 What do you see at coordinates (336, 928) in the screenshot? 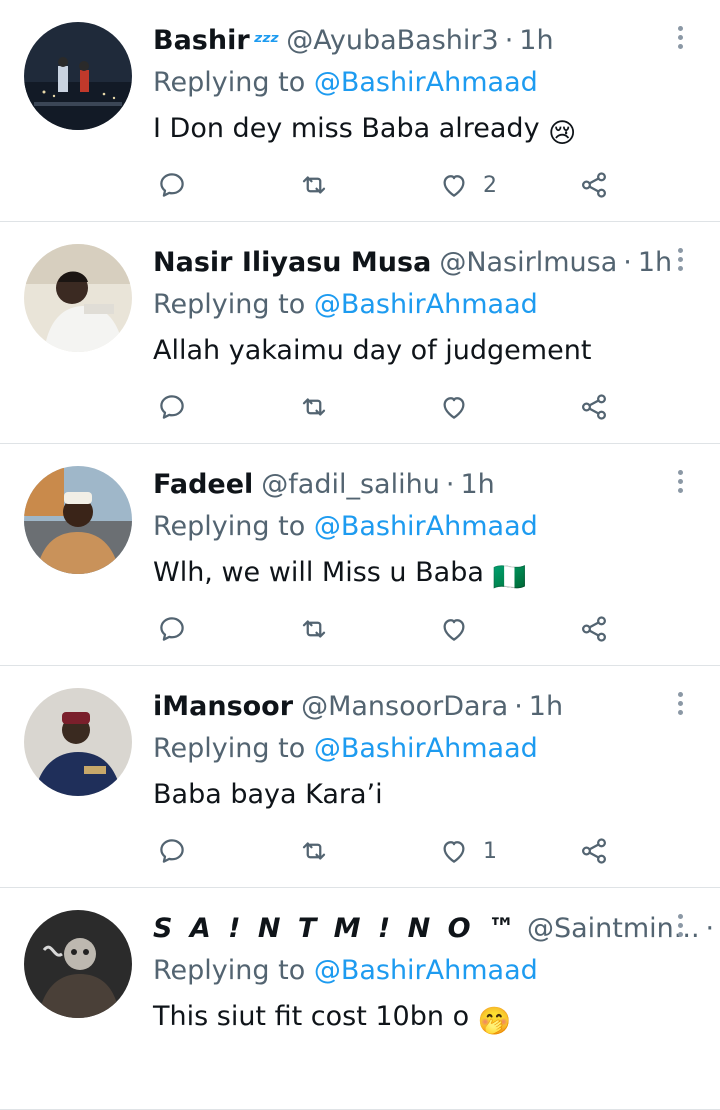
I see `display-name: S A ! N T M ! N O ™` at bounding box center [336, 928].